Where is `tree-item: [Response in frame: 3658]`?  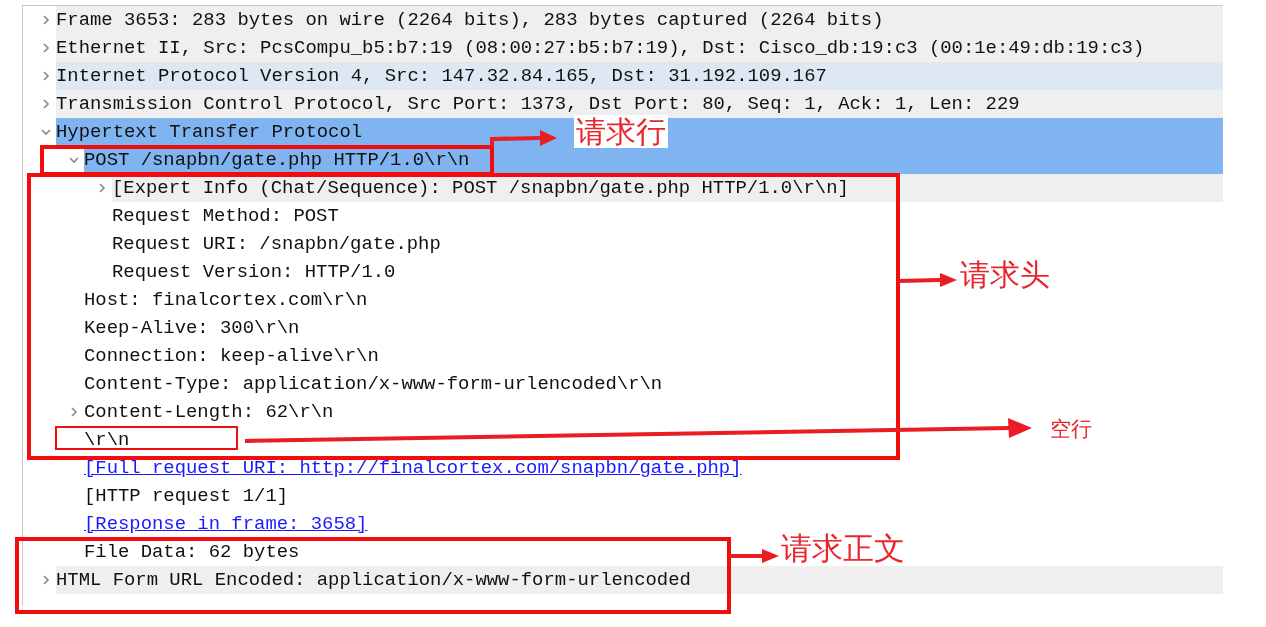 tree-item: [Response in frame: 3658] is located at coordinates (226, 524).